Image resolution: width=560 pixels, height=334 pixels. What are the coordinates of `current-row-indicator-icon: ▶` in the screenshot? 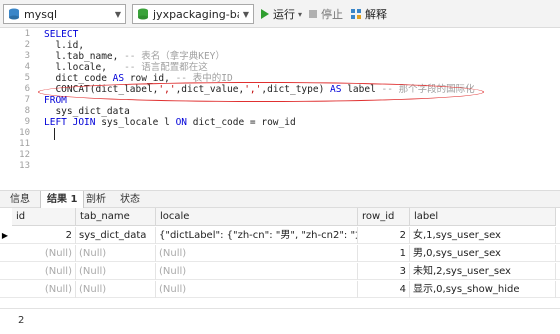 It's located at (5, 235).